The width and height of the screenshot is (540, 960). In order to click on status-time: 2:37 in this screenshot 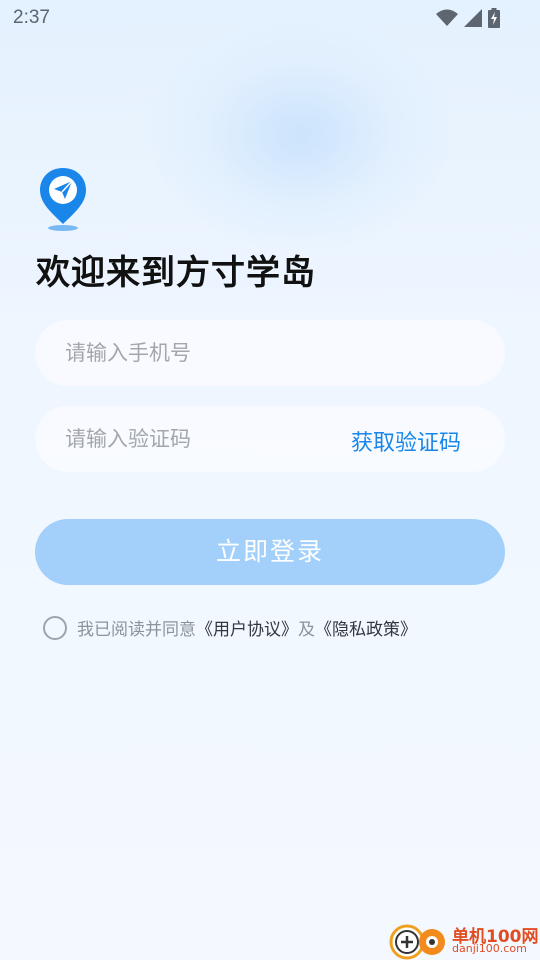, I will do `click(31, 17)`.